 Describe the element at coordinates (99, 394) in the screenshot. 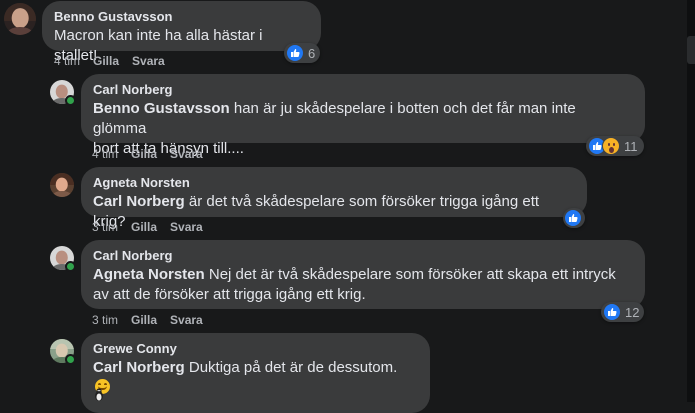

I see `penguin-icon` at that location.